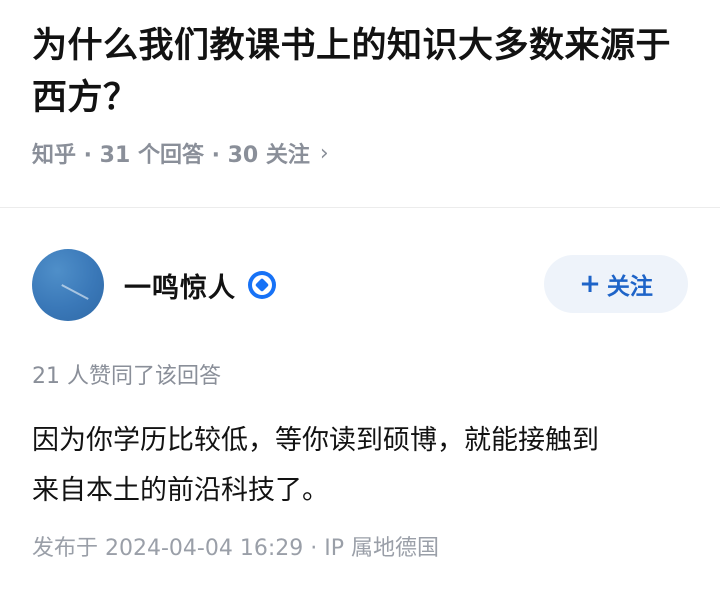  Describe the element at coordinates (262, 285) in the screenshot. I see `verified-badge-icon` at that location.